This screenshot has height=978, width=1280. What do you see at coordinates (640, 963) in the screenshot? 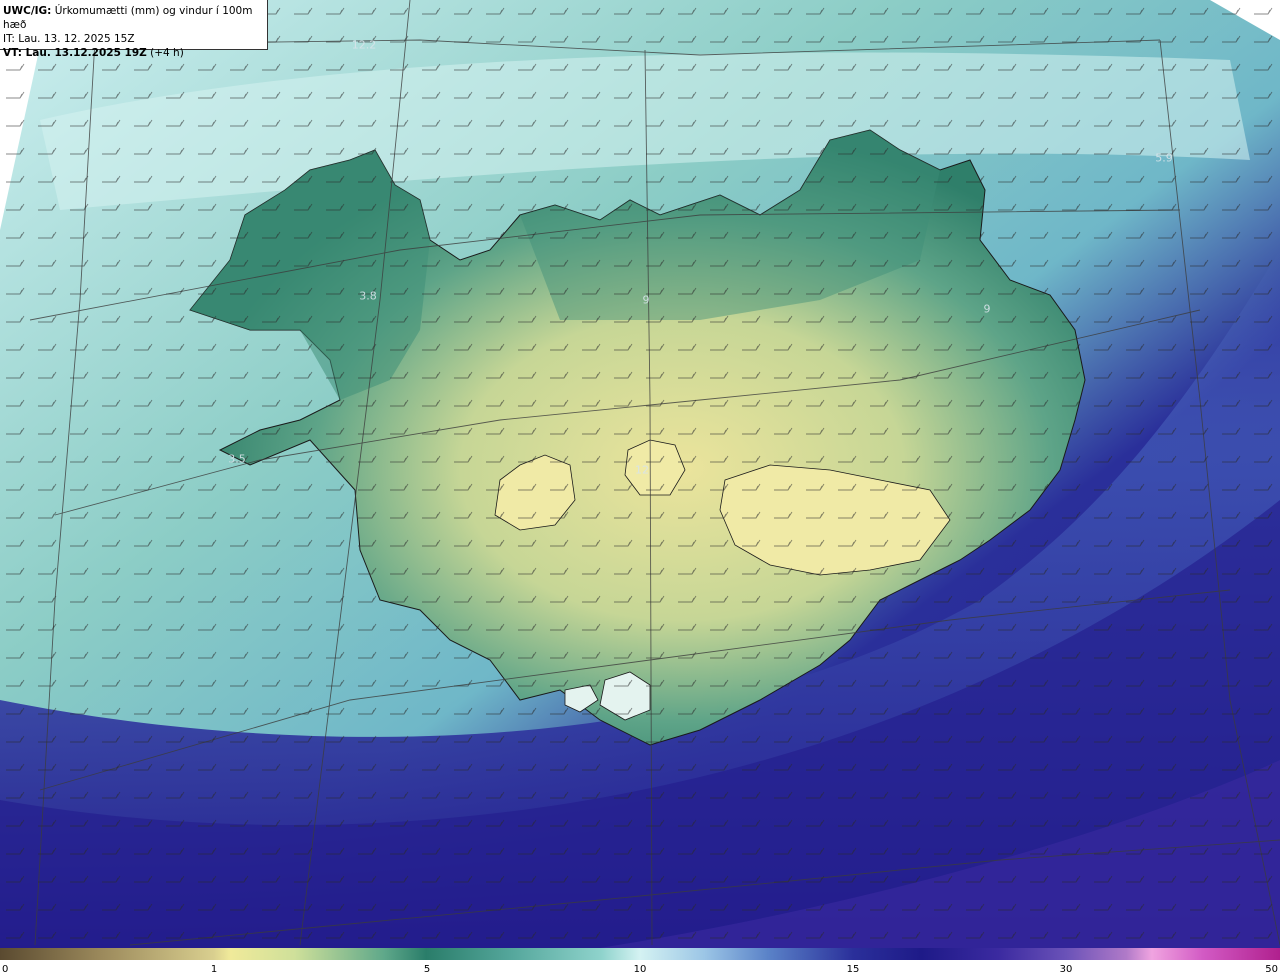
I see `colorbar: 0 1 5 10 15 30 50` at bounding box center [640, 963].